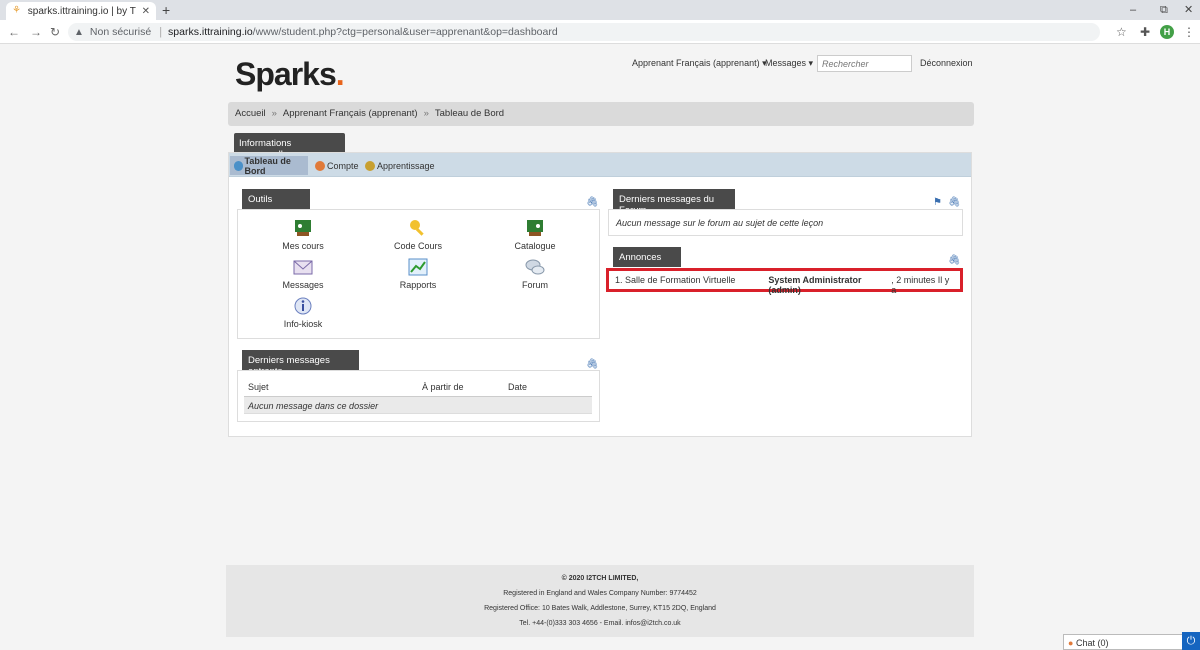 The width and height of the screenshot is (1200, 650). Describe the element at coordinates (469, 113) in the screenshot. I see `breadcrumb-current: Tableau de Bord` at that location.